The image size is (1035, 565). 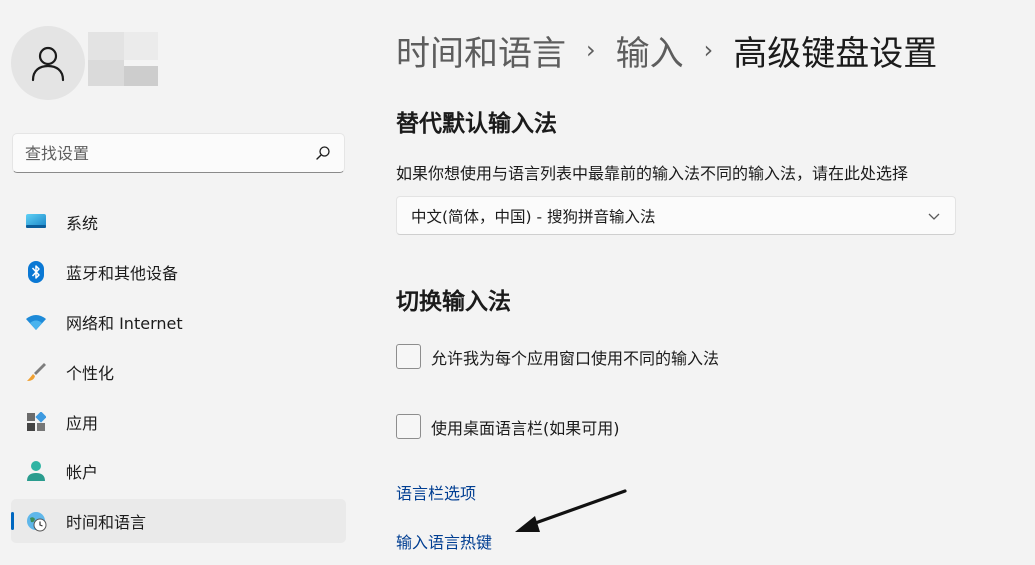 What do you see at coordinates (178, 422) in the screenshot?
I see `sidebar-item-apps: 应用` at bounding box center [178, 422].